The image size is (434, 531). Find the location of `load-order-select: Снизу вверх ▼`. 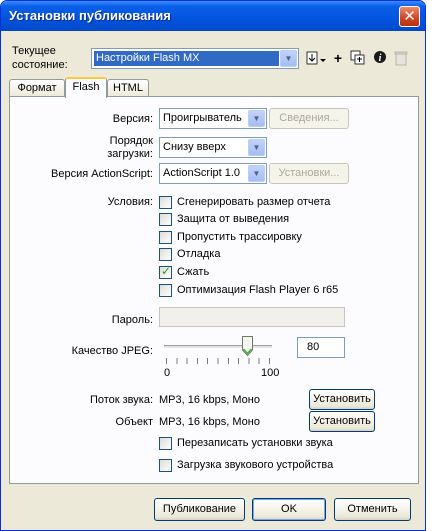

load-order-select: Снизу вверх ▼ is located at coordinates (213, 147).